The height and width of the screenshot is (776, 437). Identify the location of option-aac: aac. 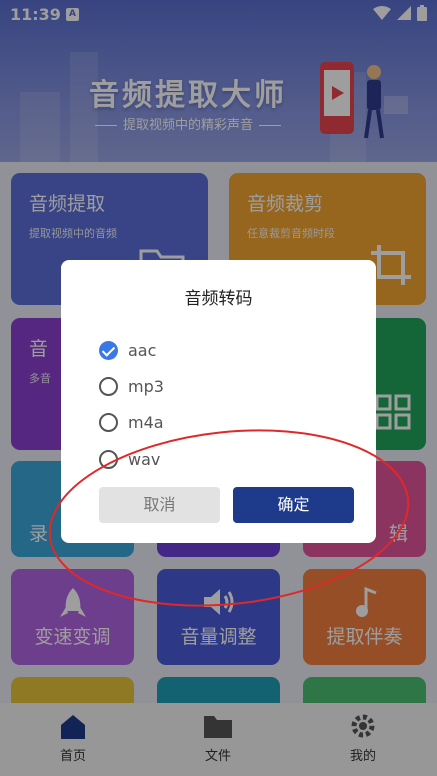
(127, 350).